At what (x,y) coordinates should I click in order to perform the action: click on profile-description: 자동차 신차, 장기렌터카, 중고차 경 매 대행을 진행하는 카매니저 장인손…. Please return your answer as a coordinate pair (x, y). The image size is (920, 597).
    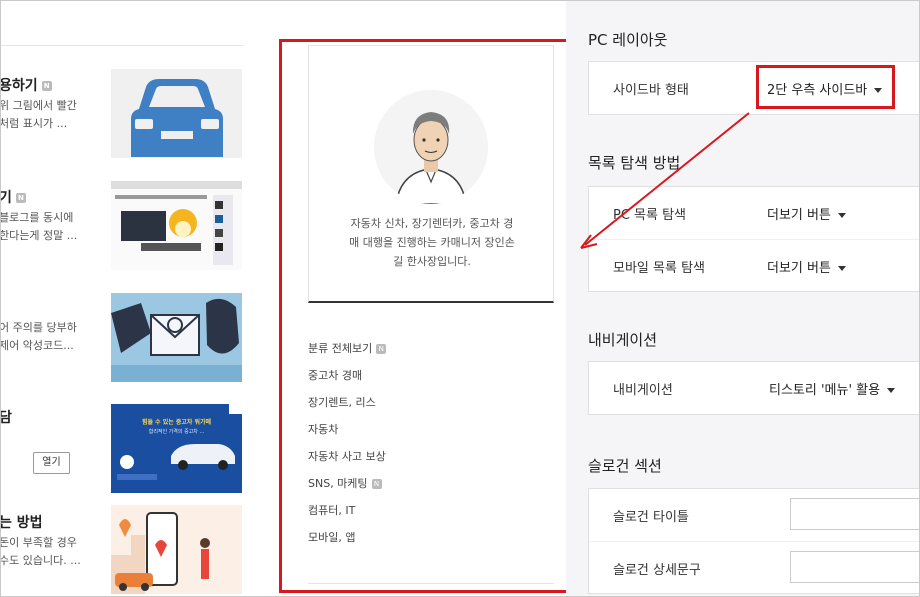
    Looking at the image, I should click on (432, 242).